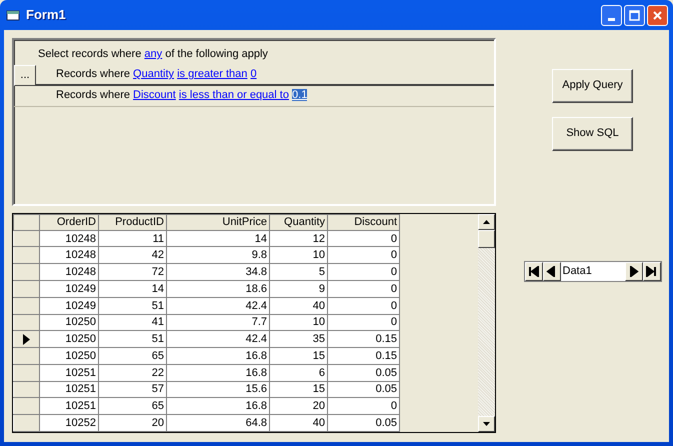  What do you see at coordinates (651, 271) in the screenshot?
I see `last-record-icon` at bounding box center [651, 271].